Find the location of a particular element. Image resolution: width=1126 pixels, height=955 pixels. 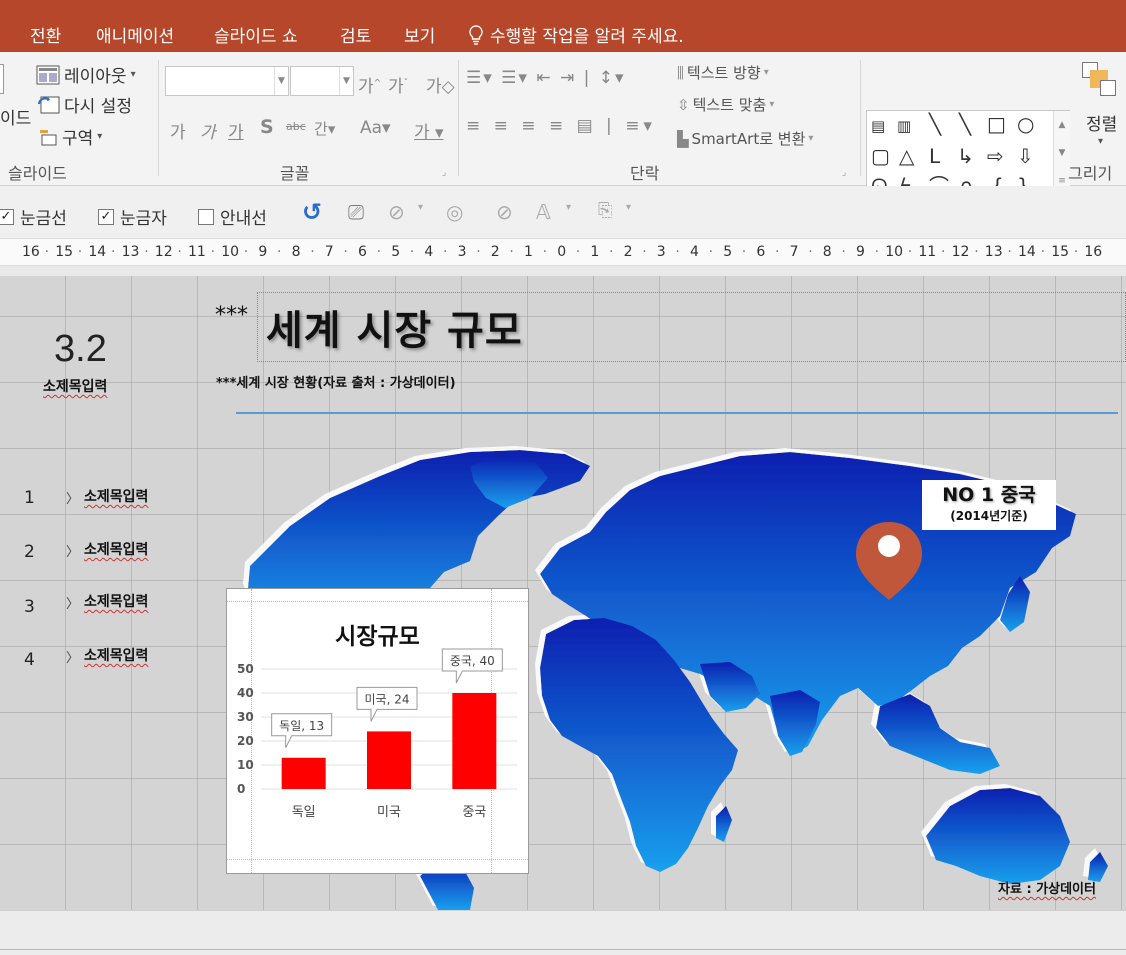

text-fill-icon: 𝔸 is located at coordinates (543, 212).